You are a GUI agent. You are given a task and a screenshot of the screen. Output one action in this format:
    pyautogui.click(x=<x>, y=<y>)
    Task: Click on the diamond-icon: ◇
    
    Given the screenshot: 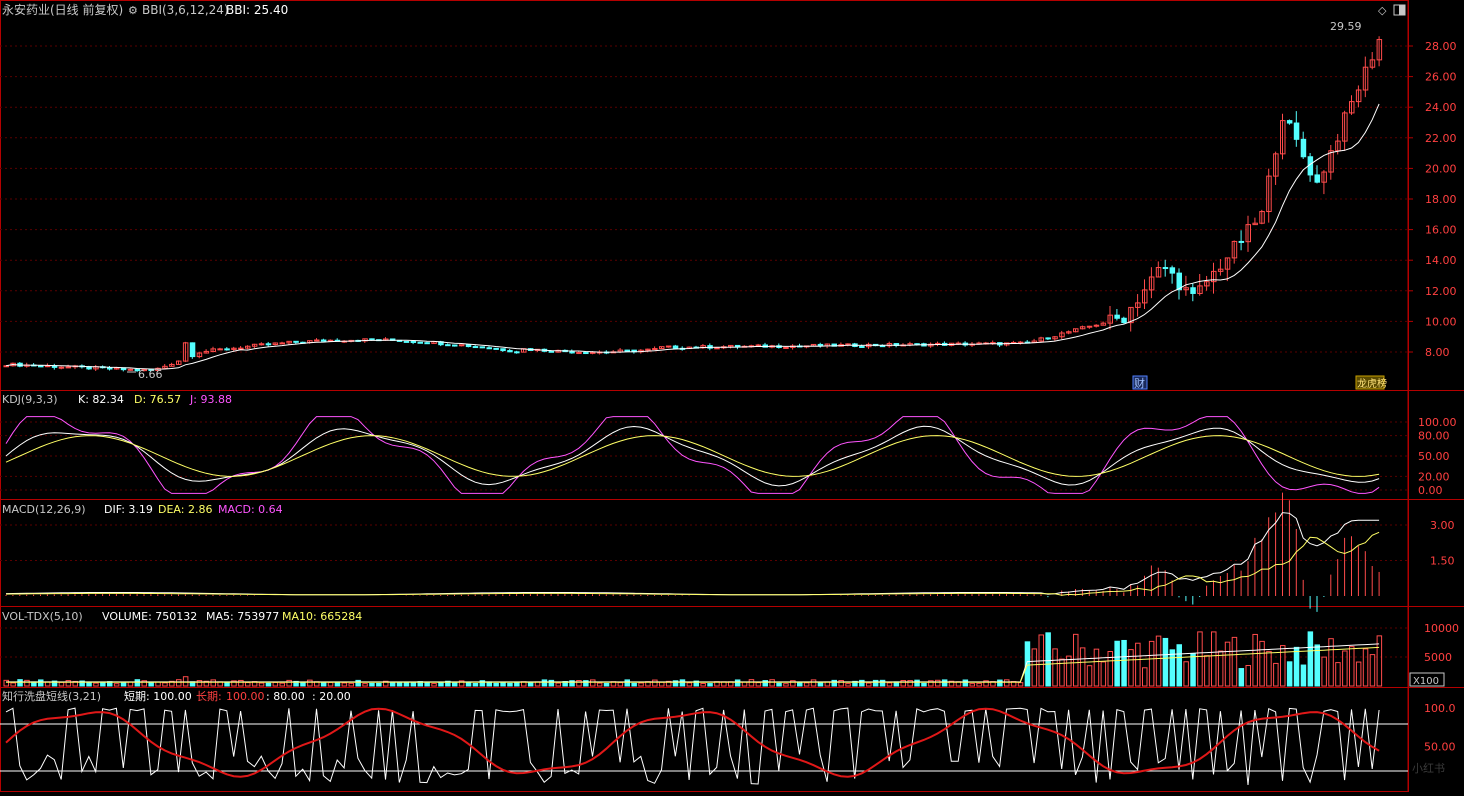 What is the action you would take?
    pyautogui.click(x=1382, y=10)
    